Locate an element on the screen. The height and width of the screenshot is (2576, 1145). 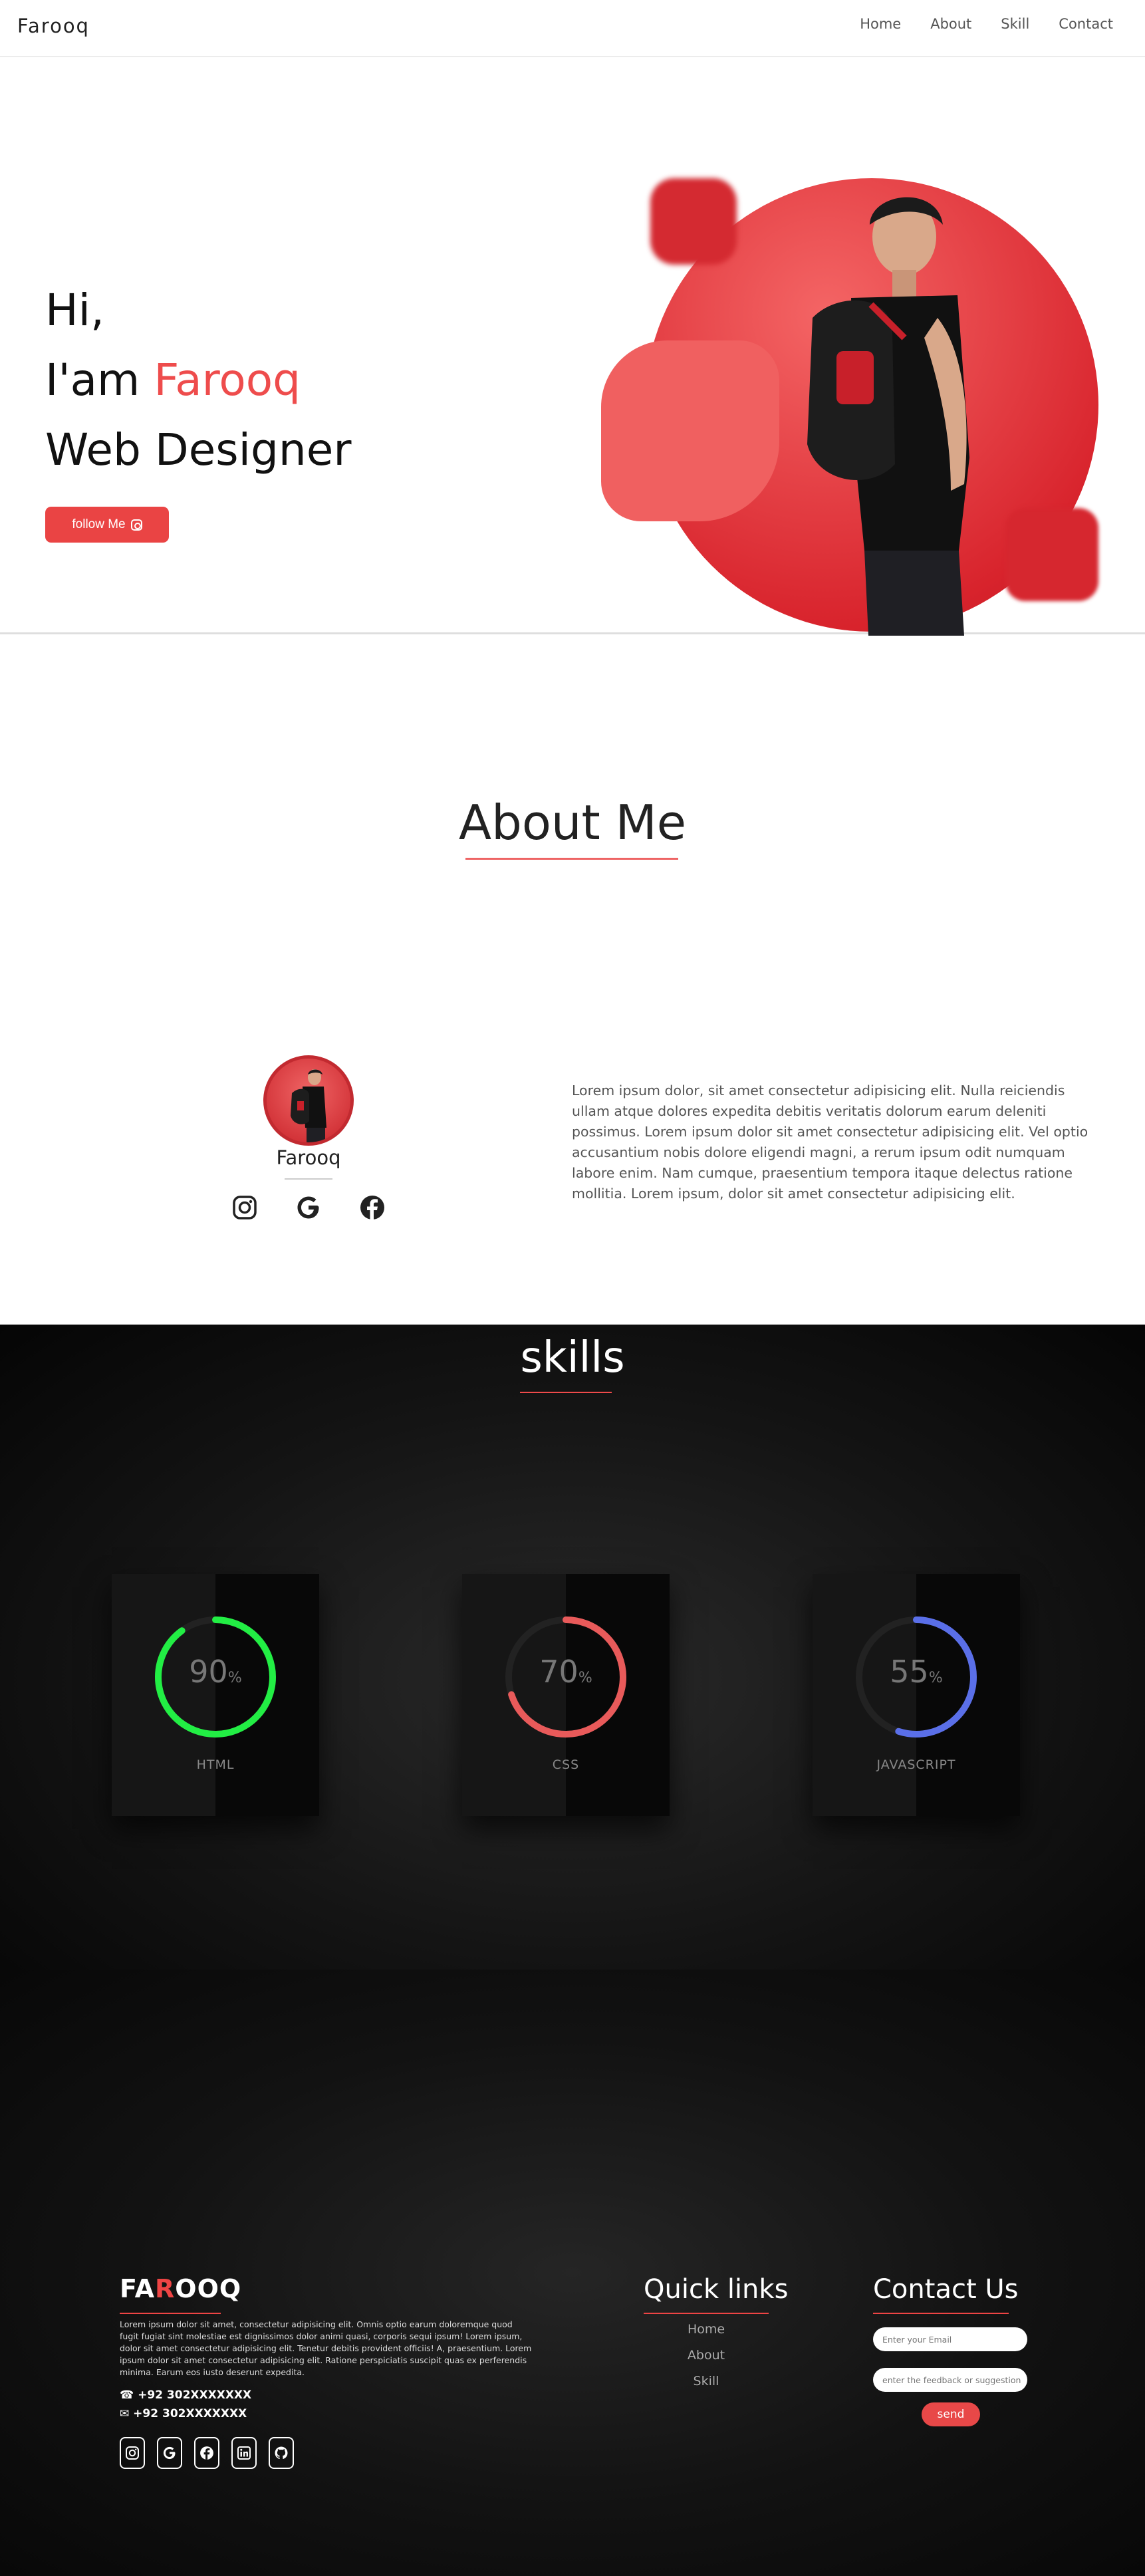
skill-card-html: 90% HTML is located at coordinates (215, 1695).